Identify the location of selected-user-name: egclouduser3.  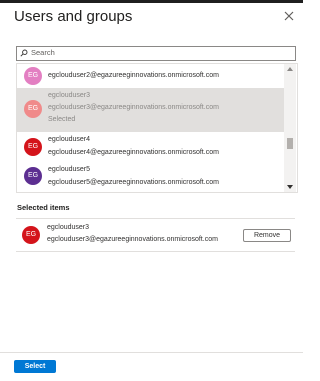
(68, 227).